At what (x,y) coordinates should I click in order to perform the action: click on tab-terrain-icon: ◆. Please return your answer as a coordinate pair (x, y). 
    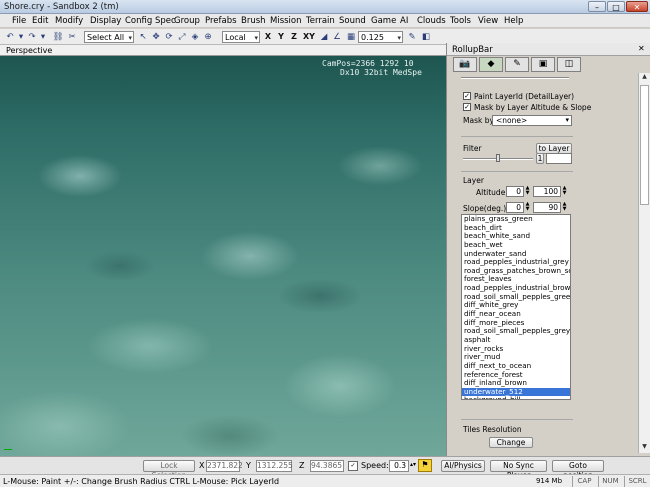
    Looking at the image, I should click on (491, 64).